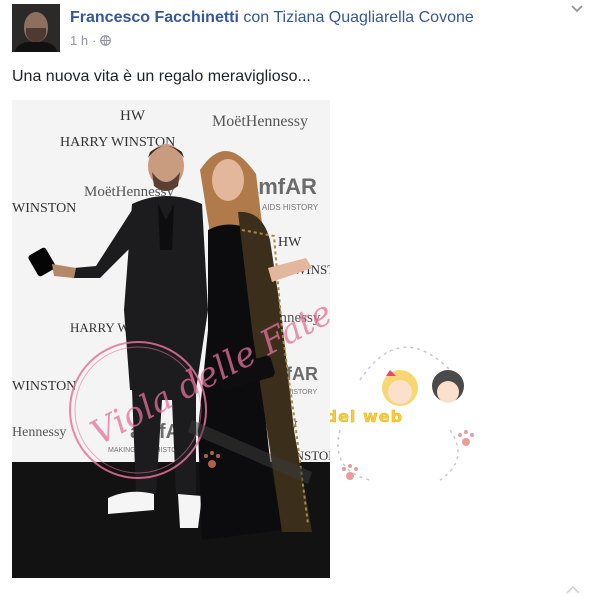 This screenshot has width=600, height=596. I want to click on chevron-down-icon-bottom, so click(573, 590).